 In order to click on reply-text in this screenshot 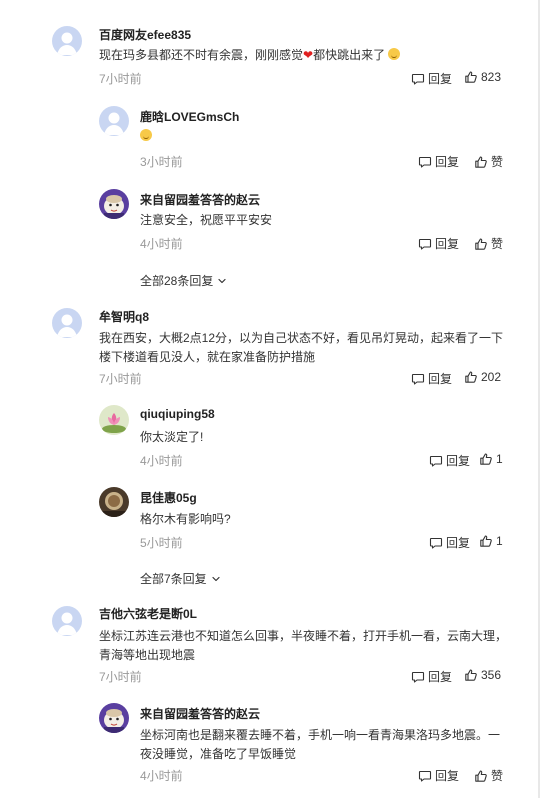, I will do `click(324, 136)`.